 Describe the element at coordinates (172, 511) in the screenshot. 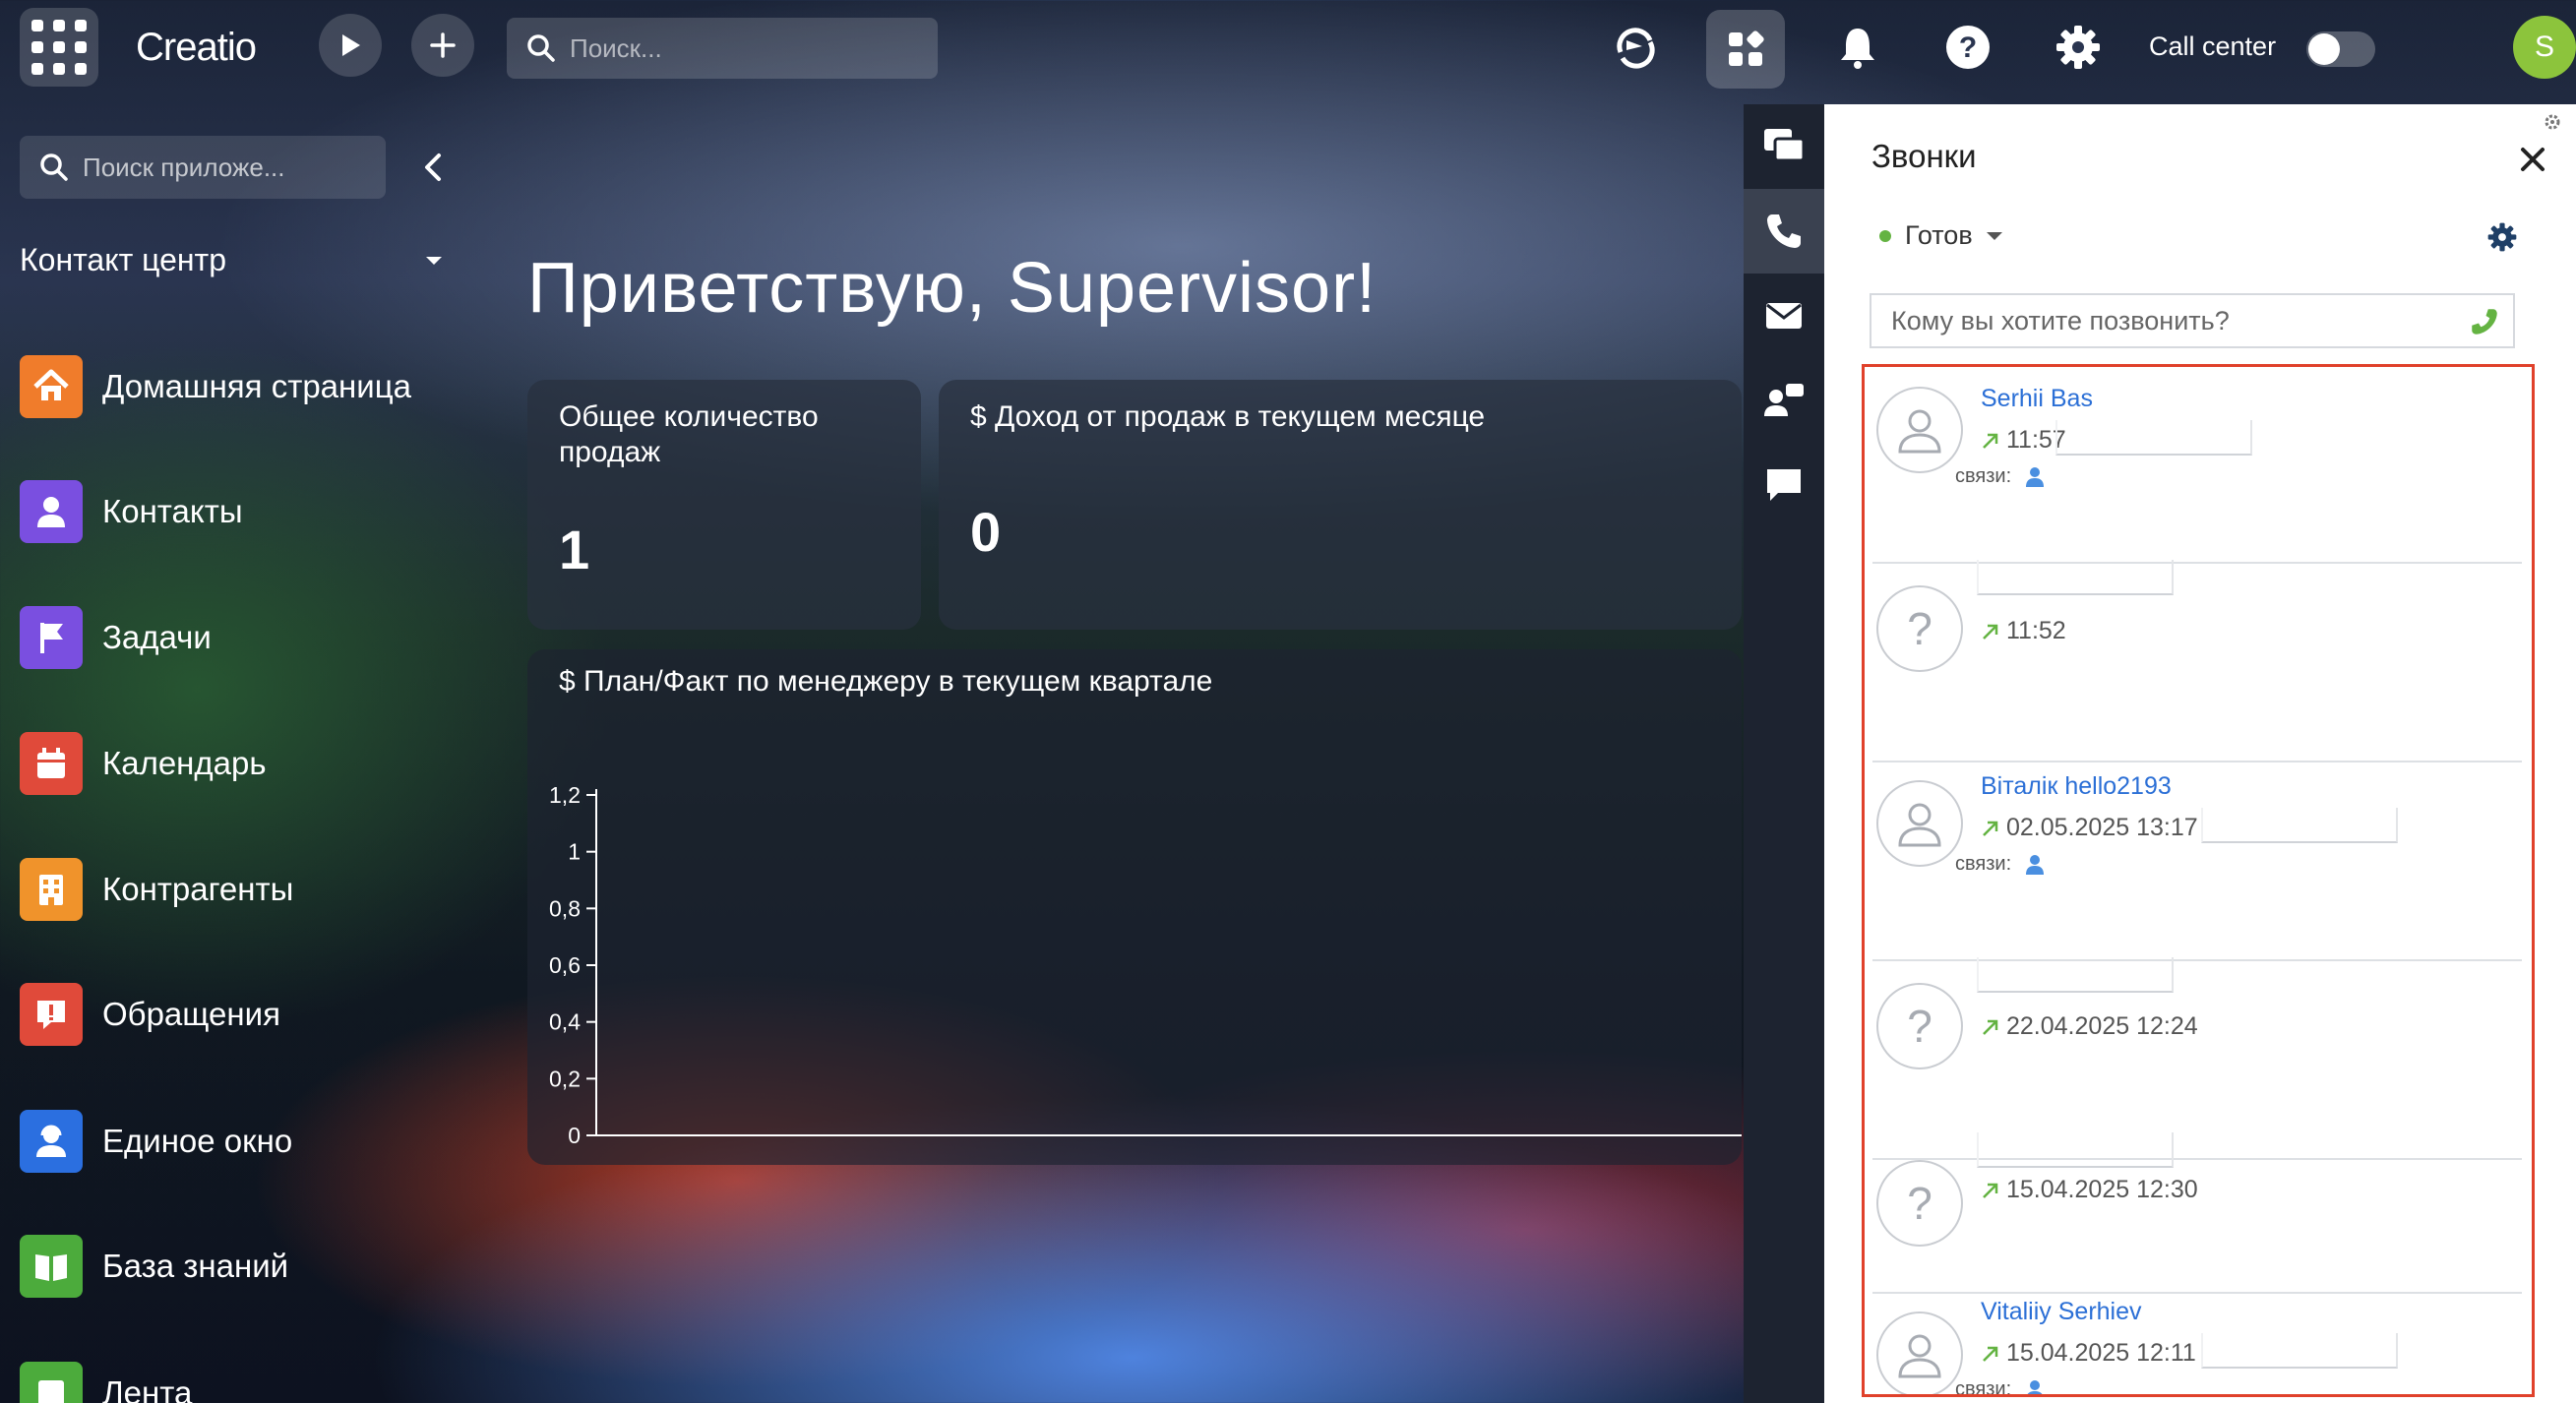

I see `sidebar-item-label: Контакты` at that location.